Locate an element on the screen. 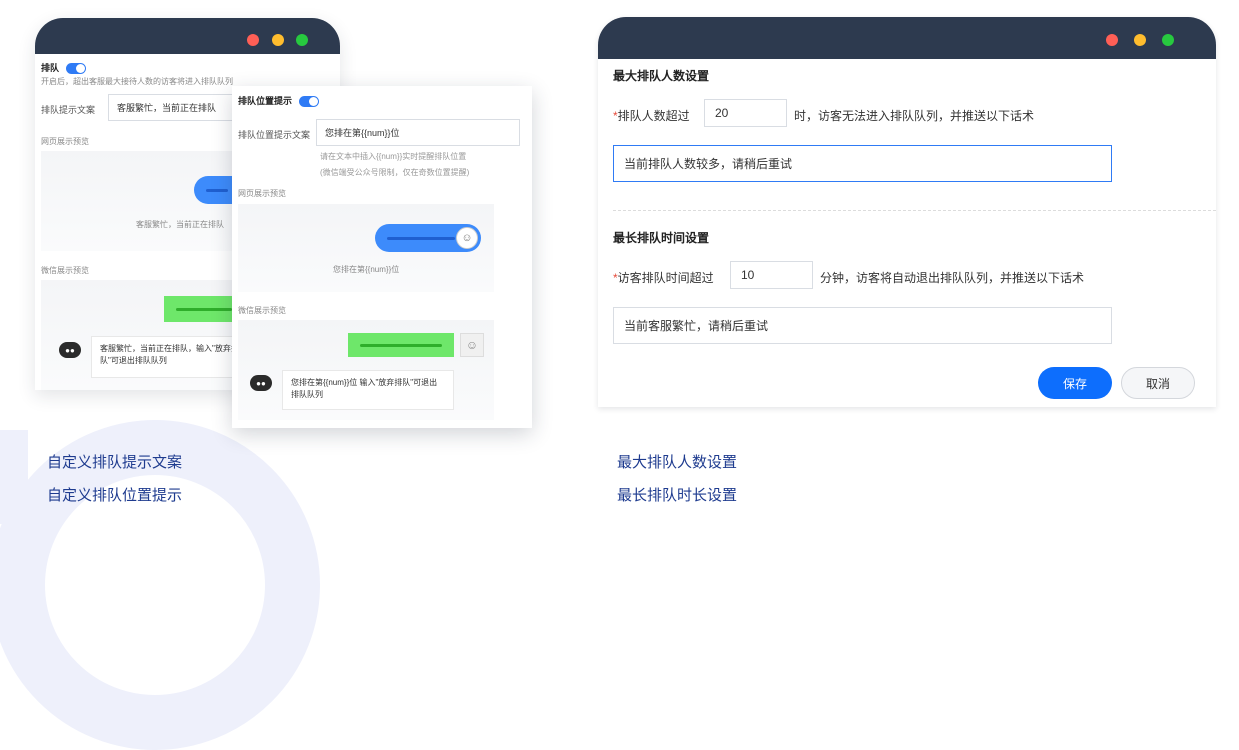 Image resolution: width=1239 pixels, height=750 pixels. web-preview-text: 客服繁忙，当前正在排队 is located at coordinates (180, 224).